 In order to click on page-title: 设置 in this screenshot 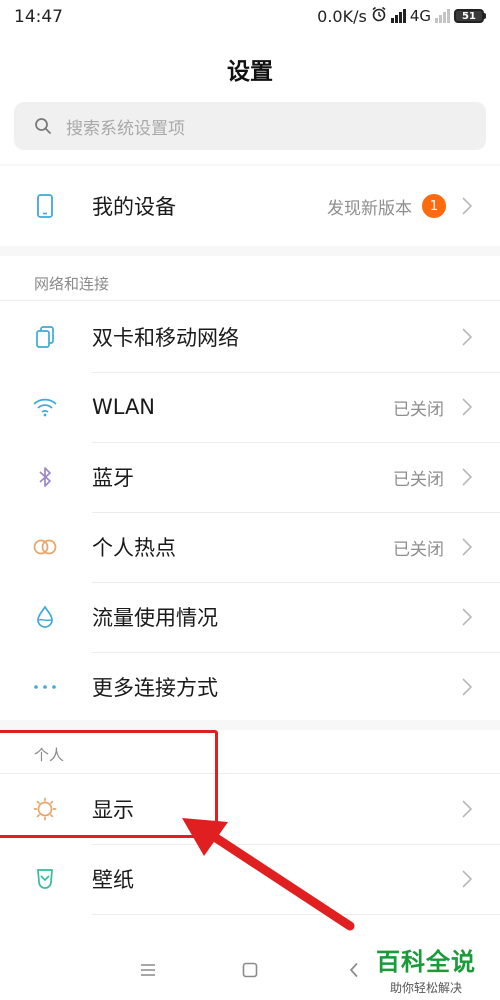, I will do `click(250, 72)`.